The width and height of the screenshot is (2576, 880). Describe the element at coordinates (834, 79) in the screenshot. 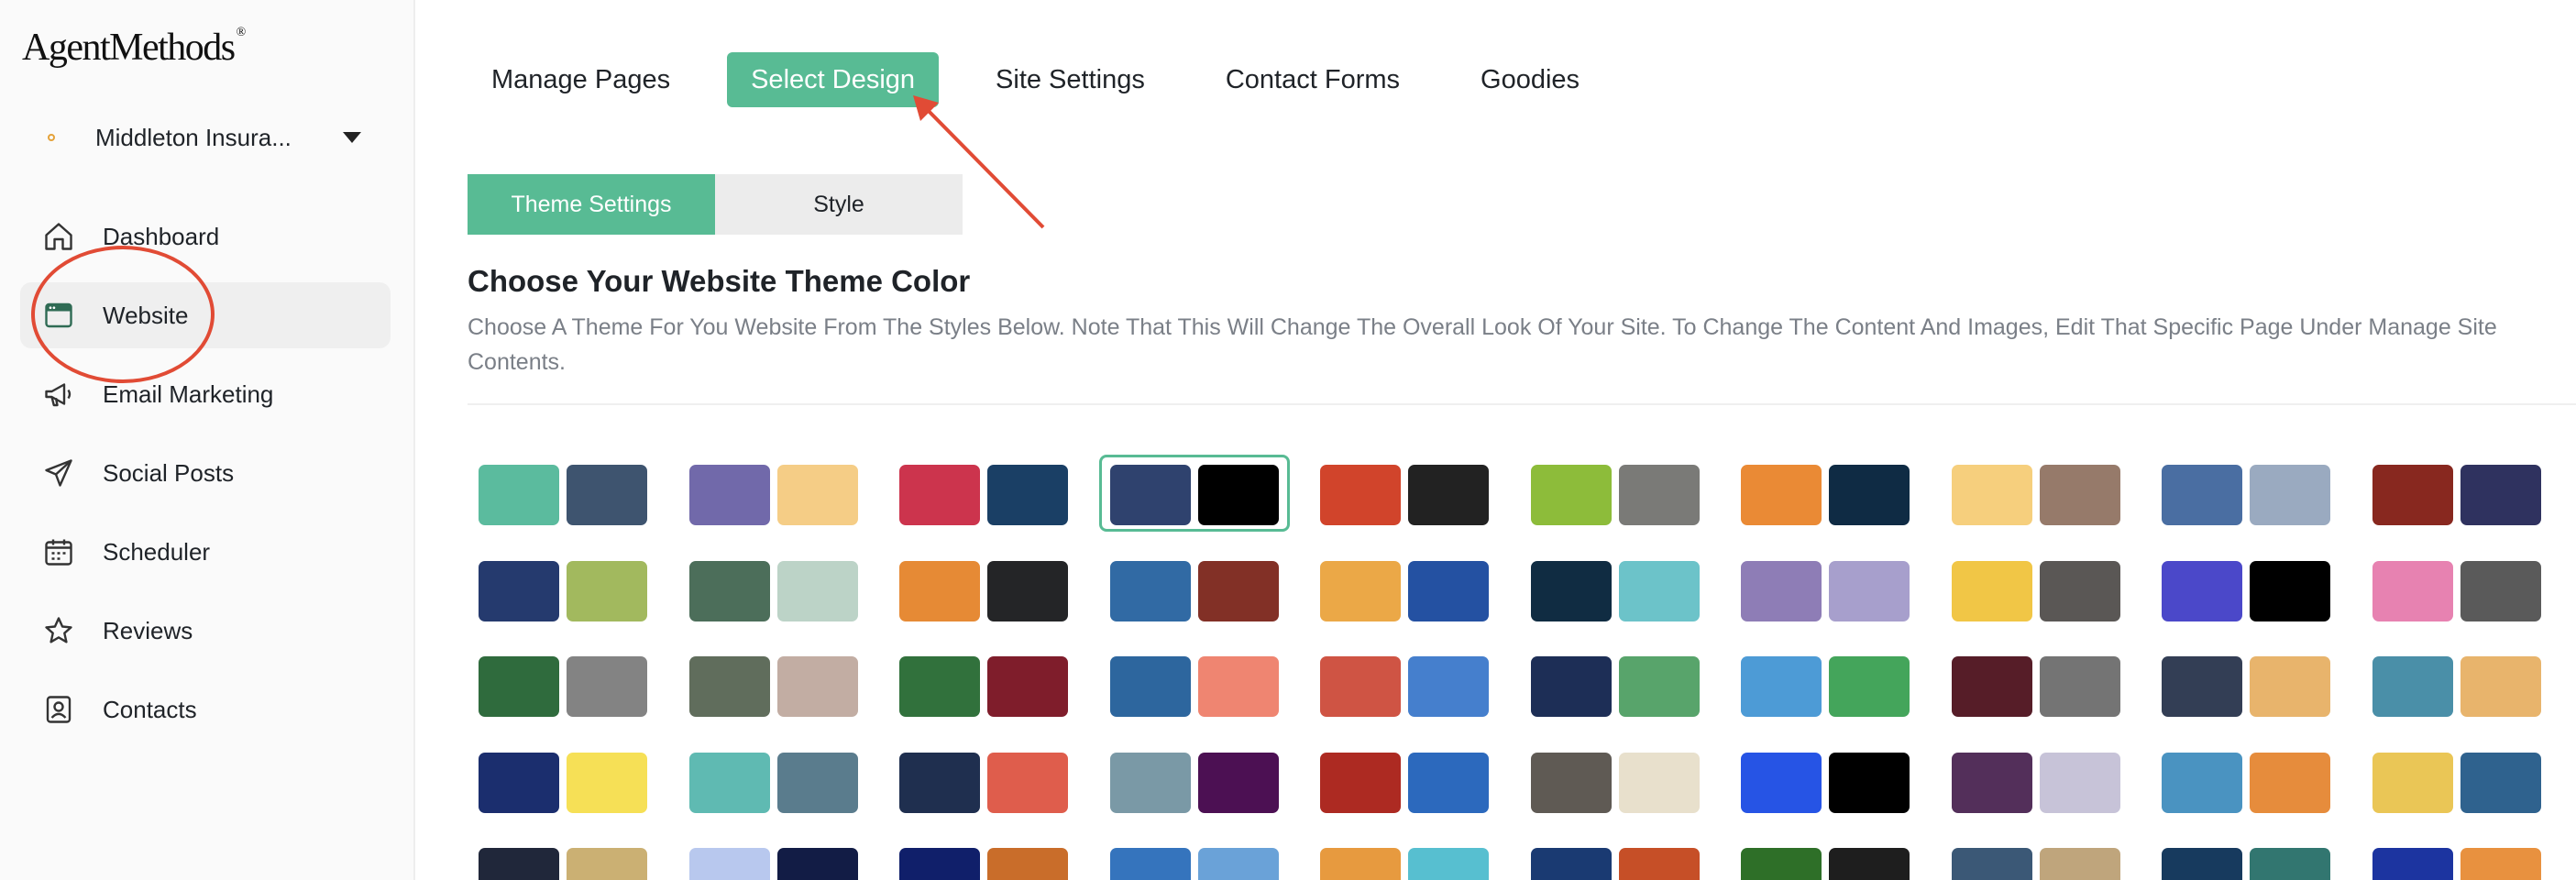

I see `tab-select-design: Select Design` at that location.